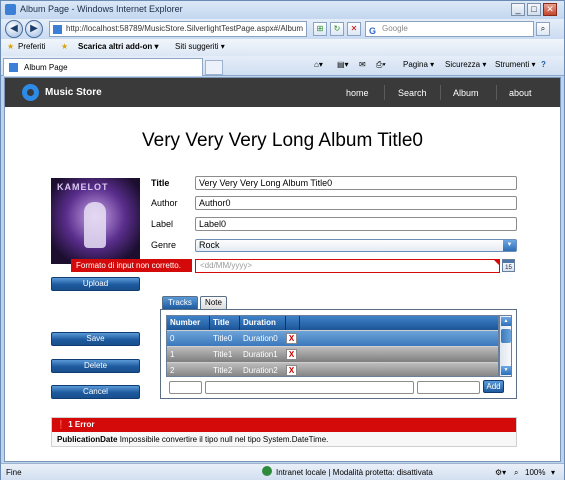 The image size is (565, 480). Describe the element at coordinates (508, 265) in the screenshot. I see `calendar-icon: 15` at that location.